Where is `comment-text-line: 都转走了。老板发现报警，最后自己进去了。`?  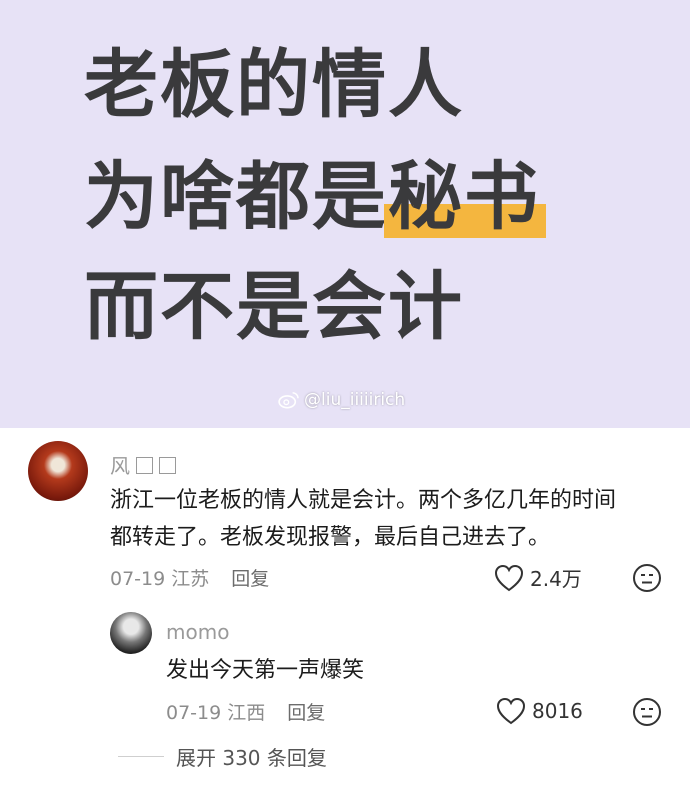
comment-text-line: 都转走了。老板发现报警，最后自己进去了。 is located at coordinates (330, 537).